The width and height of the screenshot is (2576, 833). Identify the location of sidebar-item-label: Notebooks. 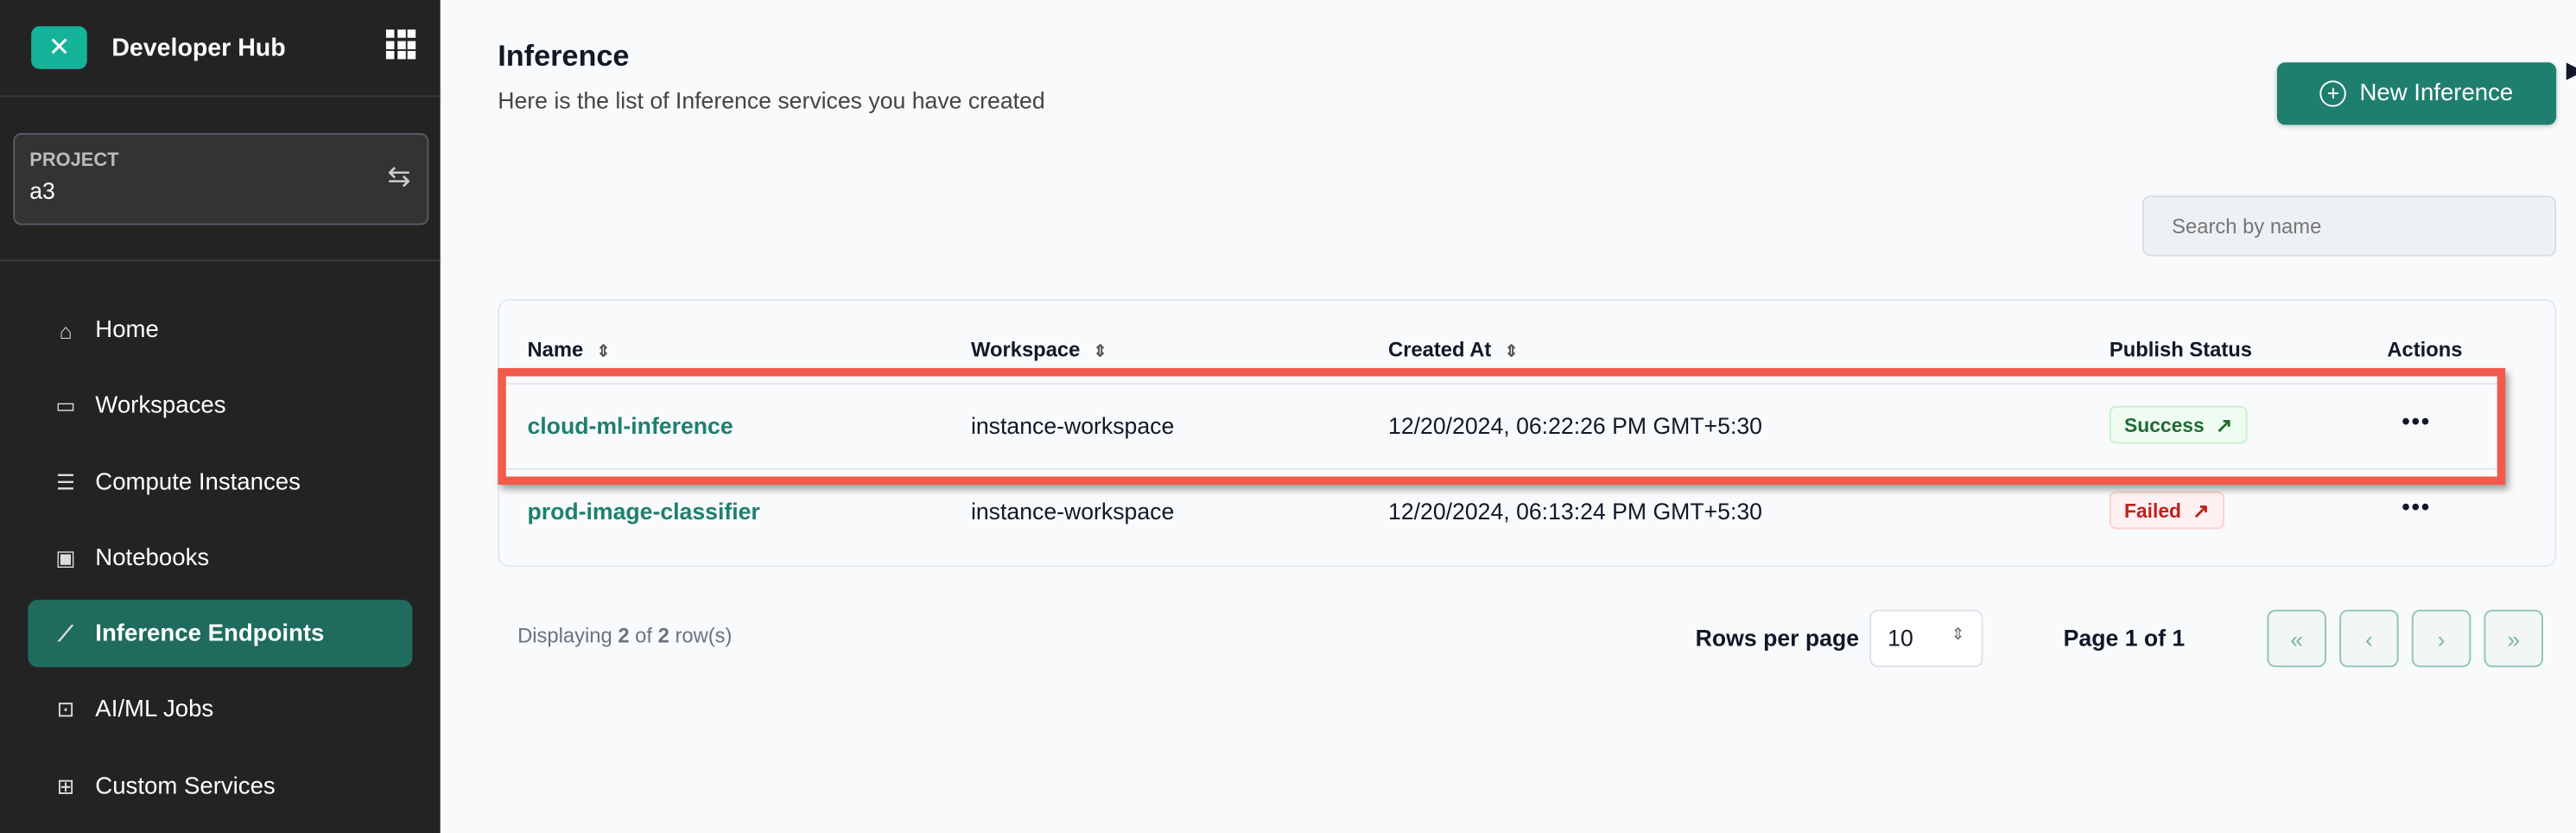
(152, 558).